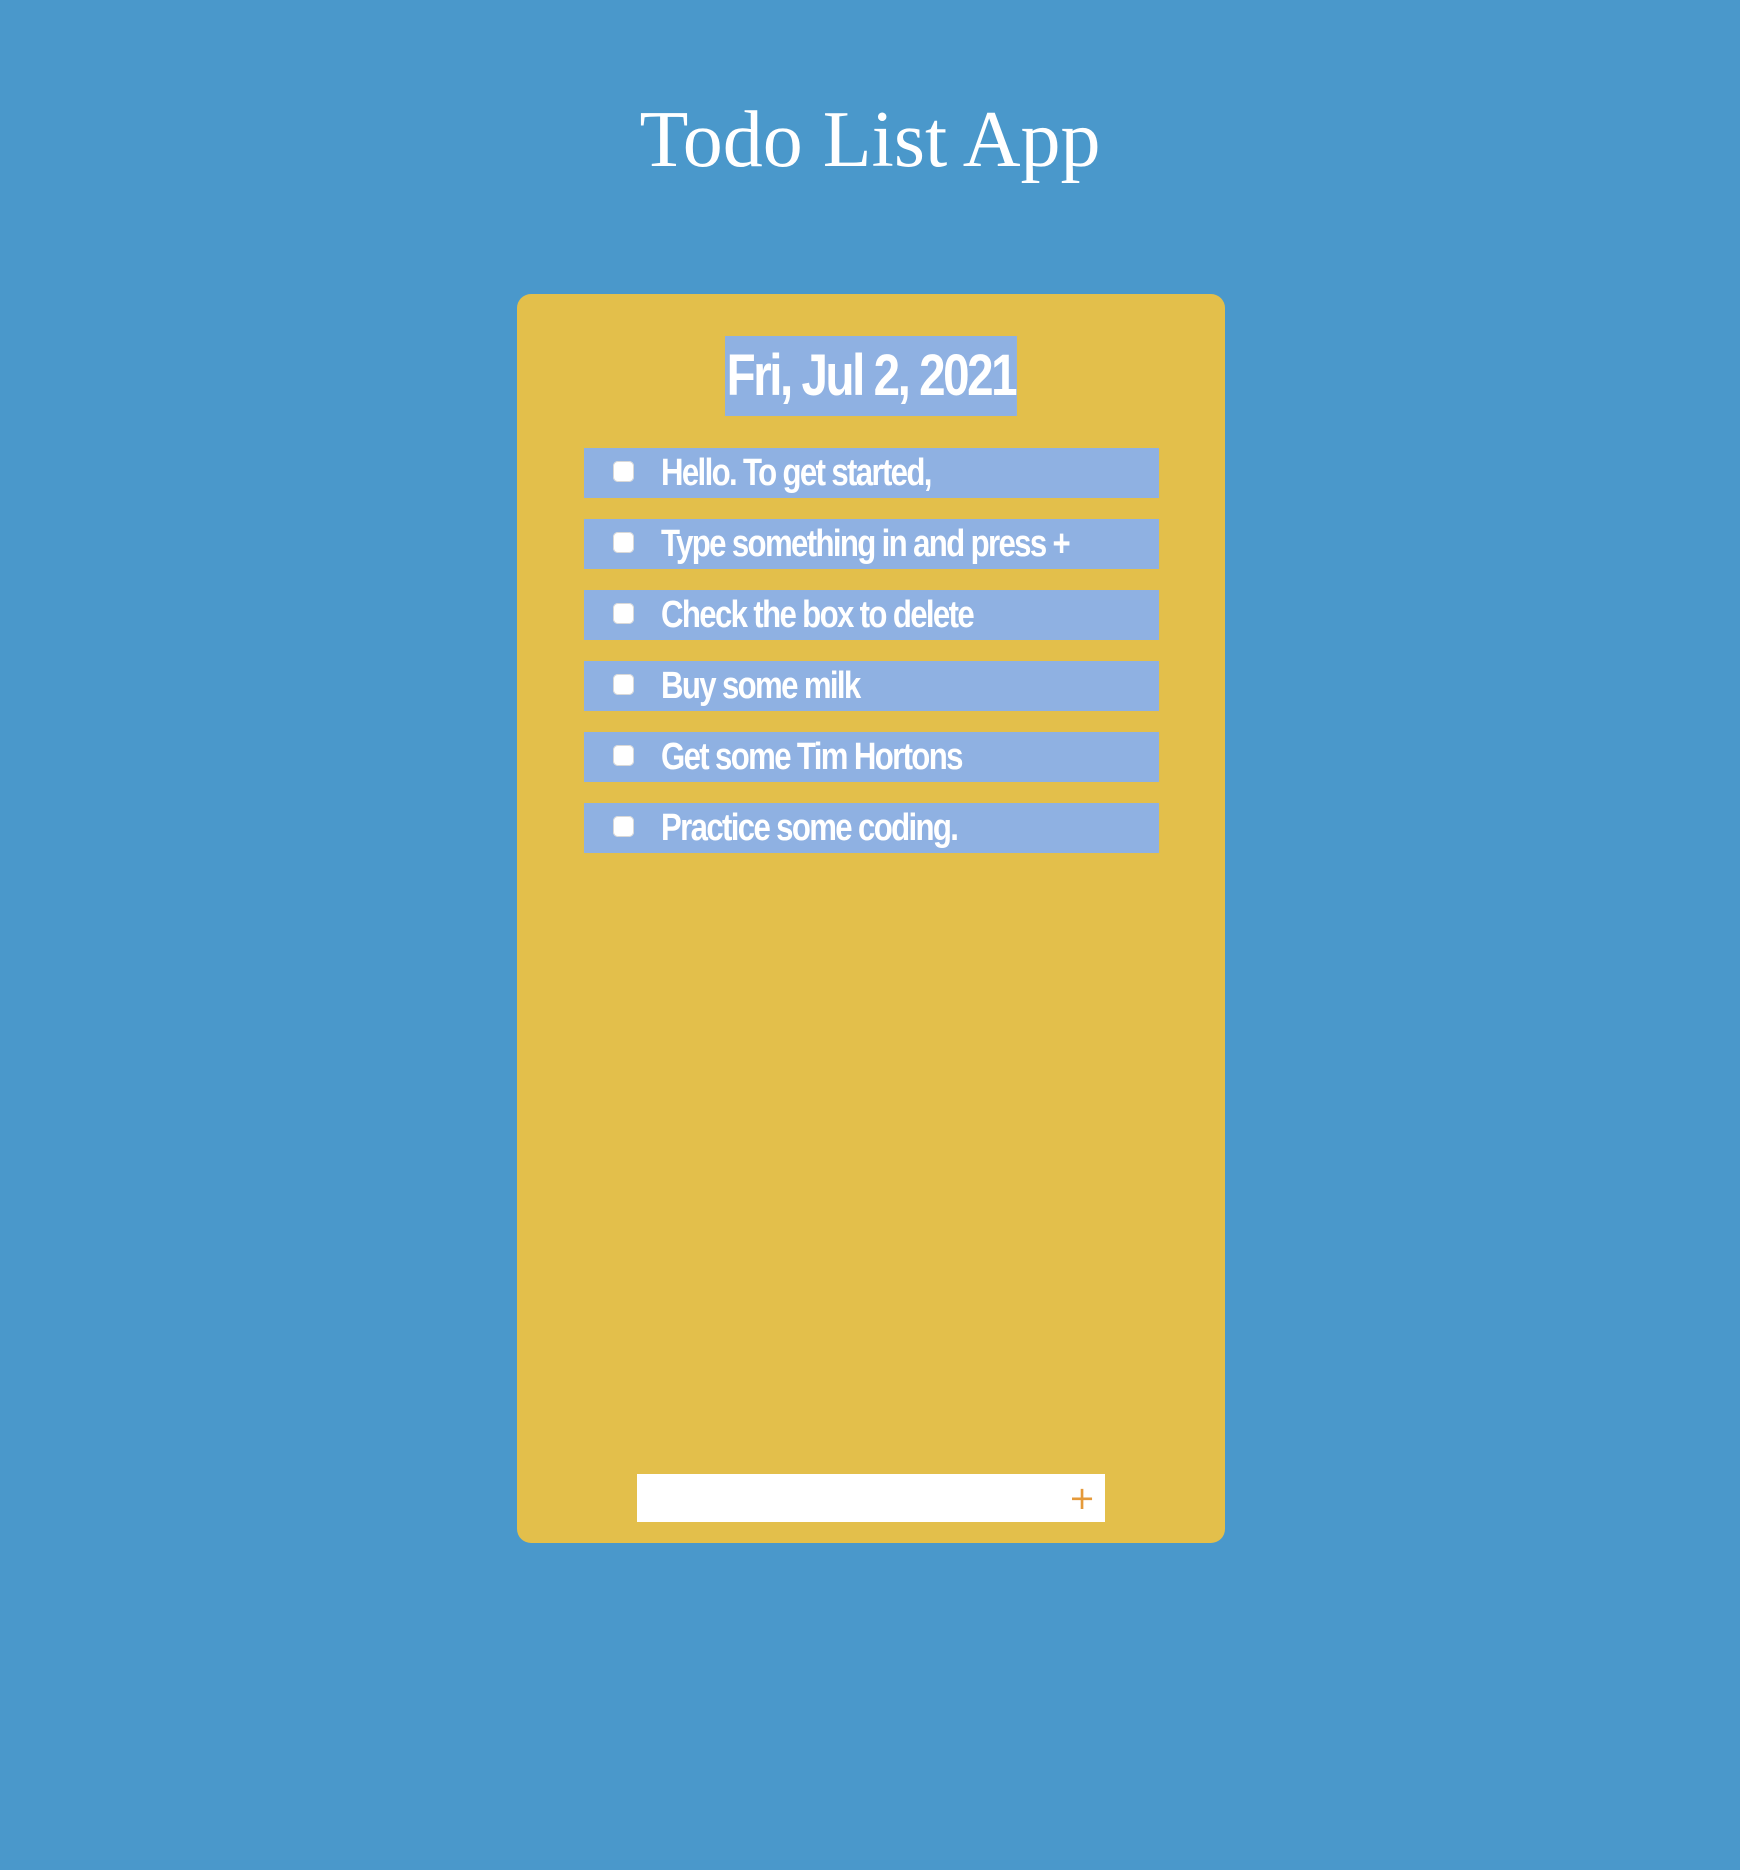  Describe the element at coordinates (761, 686) in the screenshot. I see `todo-label: Buy some milk` at that location.